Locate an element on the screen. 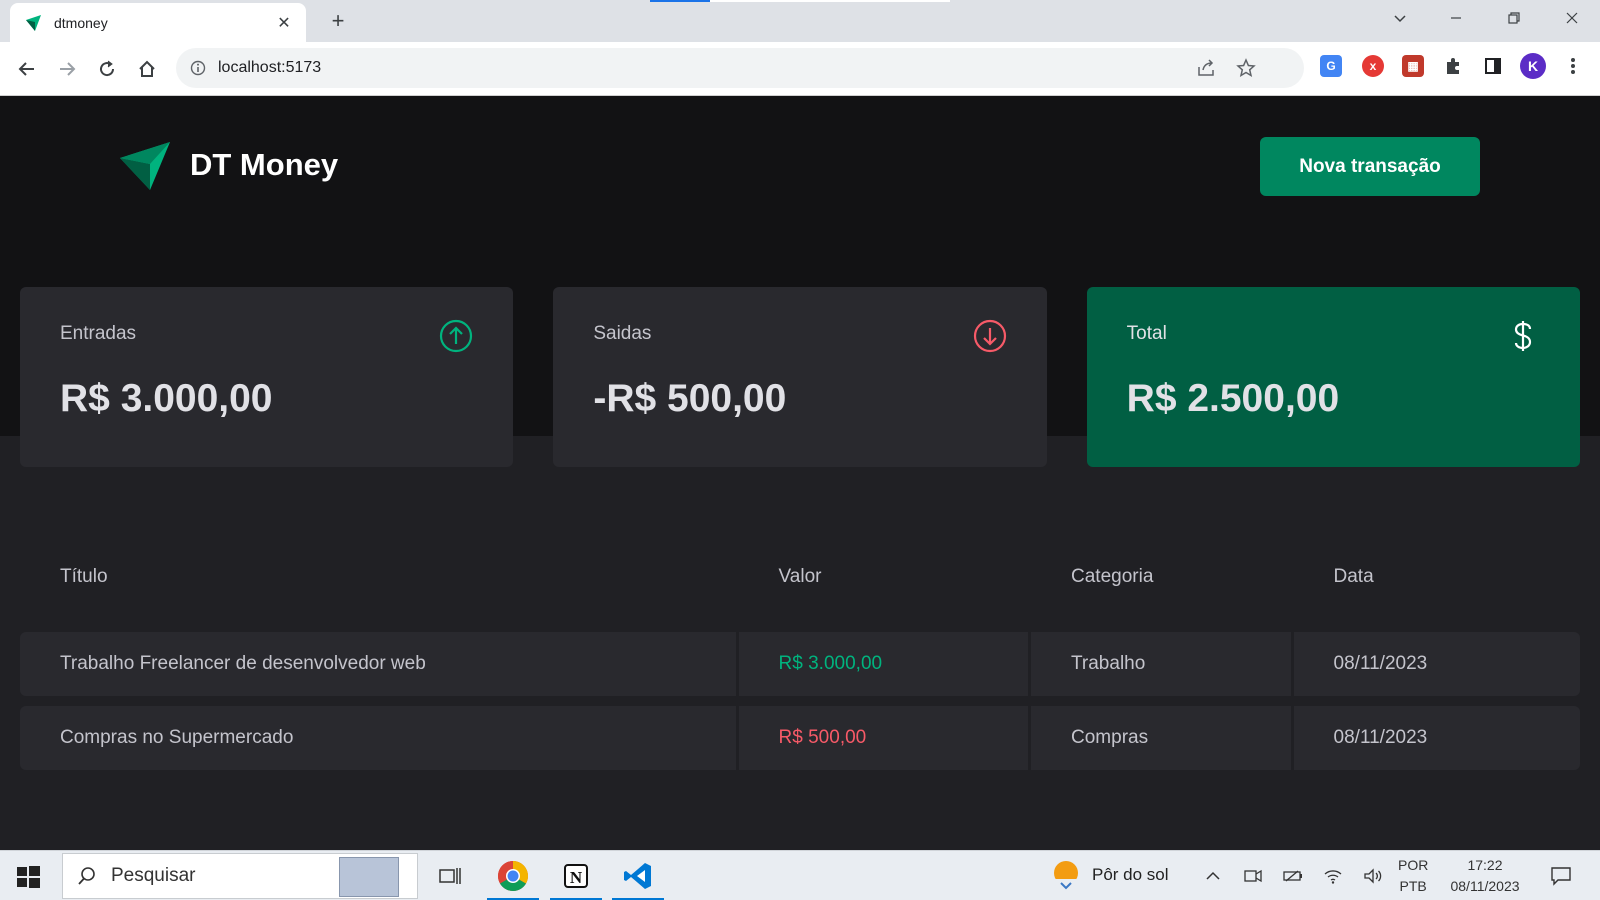  back-arrow-icon is located at coordinates (27, 69).